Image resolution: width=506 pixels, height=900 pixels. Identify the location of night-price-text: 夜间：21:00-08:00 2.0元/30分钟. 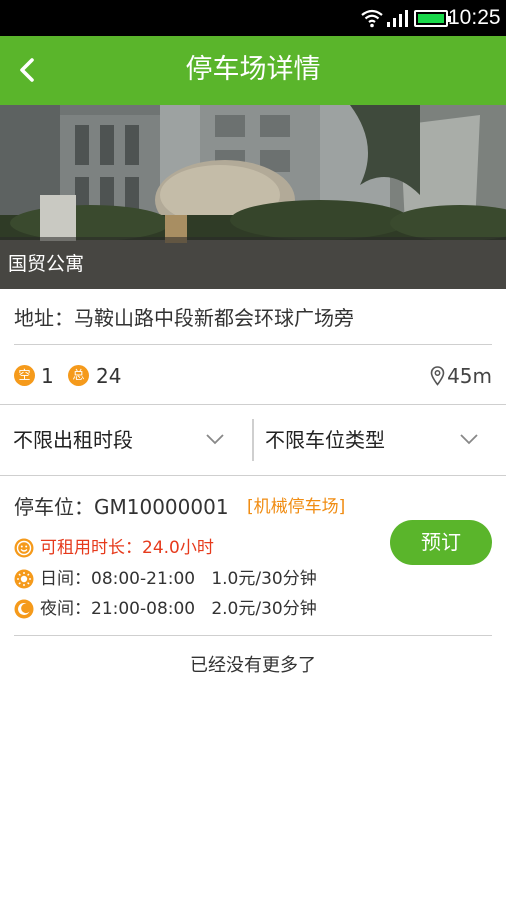
(178, 609).